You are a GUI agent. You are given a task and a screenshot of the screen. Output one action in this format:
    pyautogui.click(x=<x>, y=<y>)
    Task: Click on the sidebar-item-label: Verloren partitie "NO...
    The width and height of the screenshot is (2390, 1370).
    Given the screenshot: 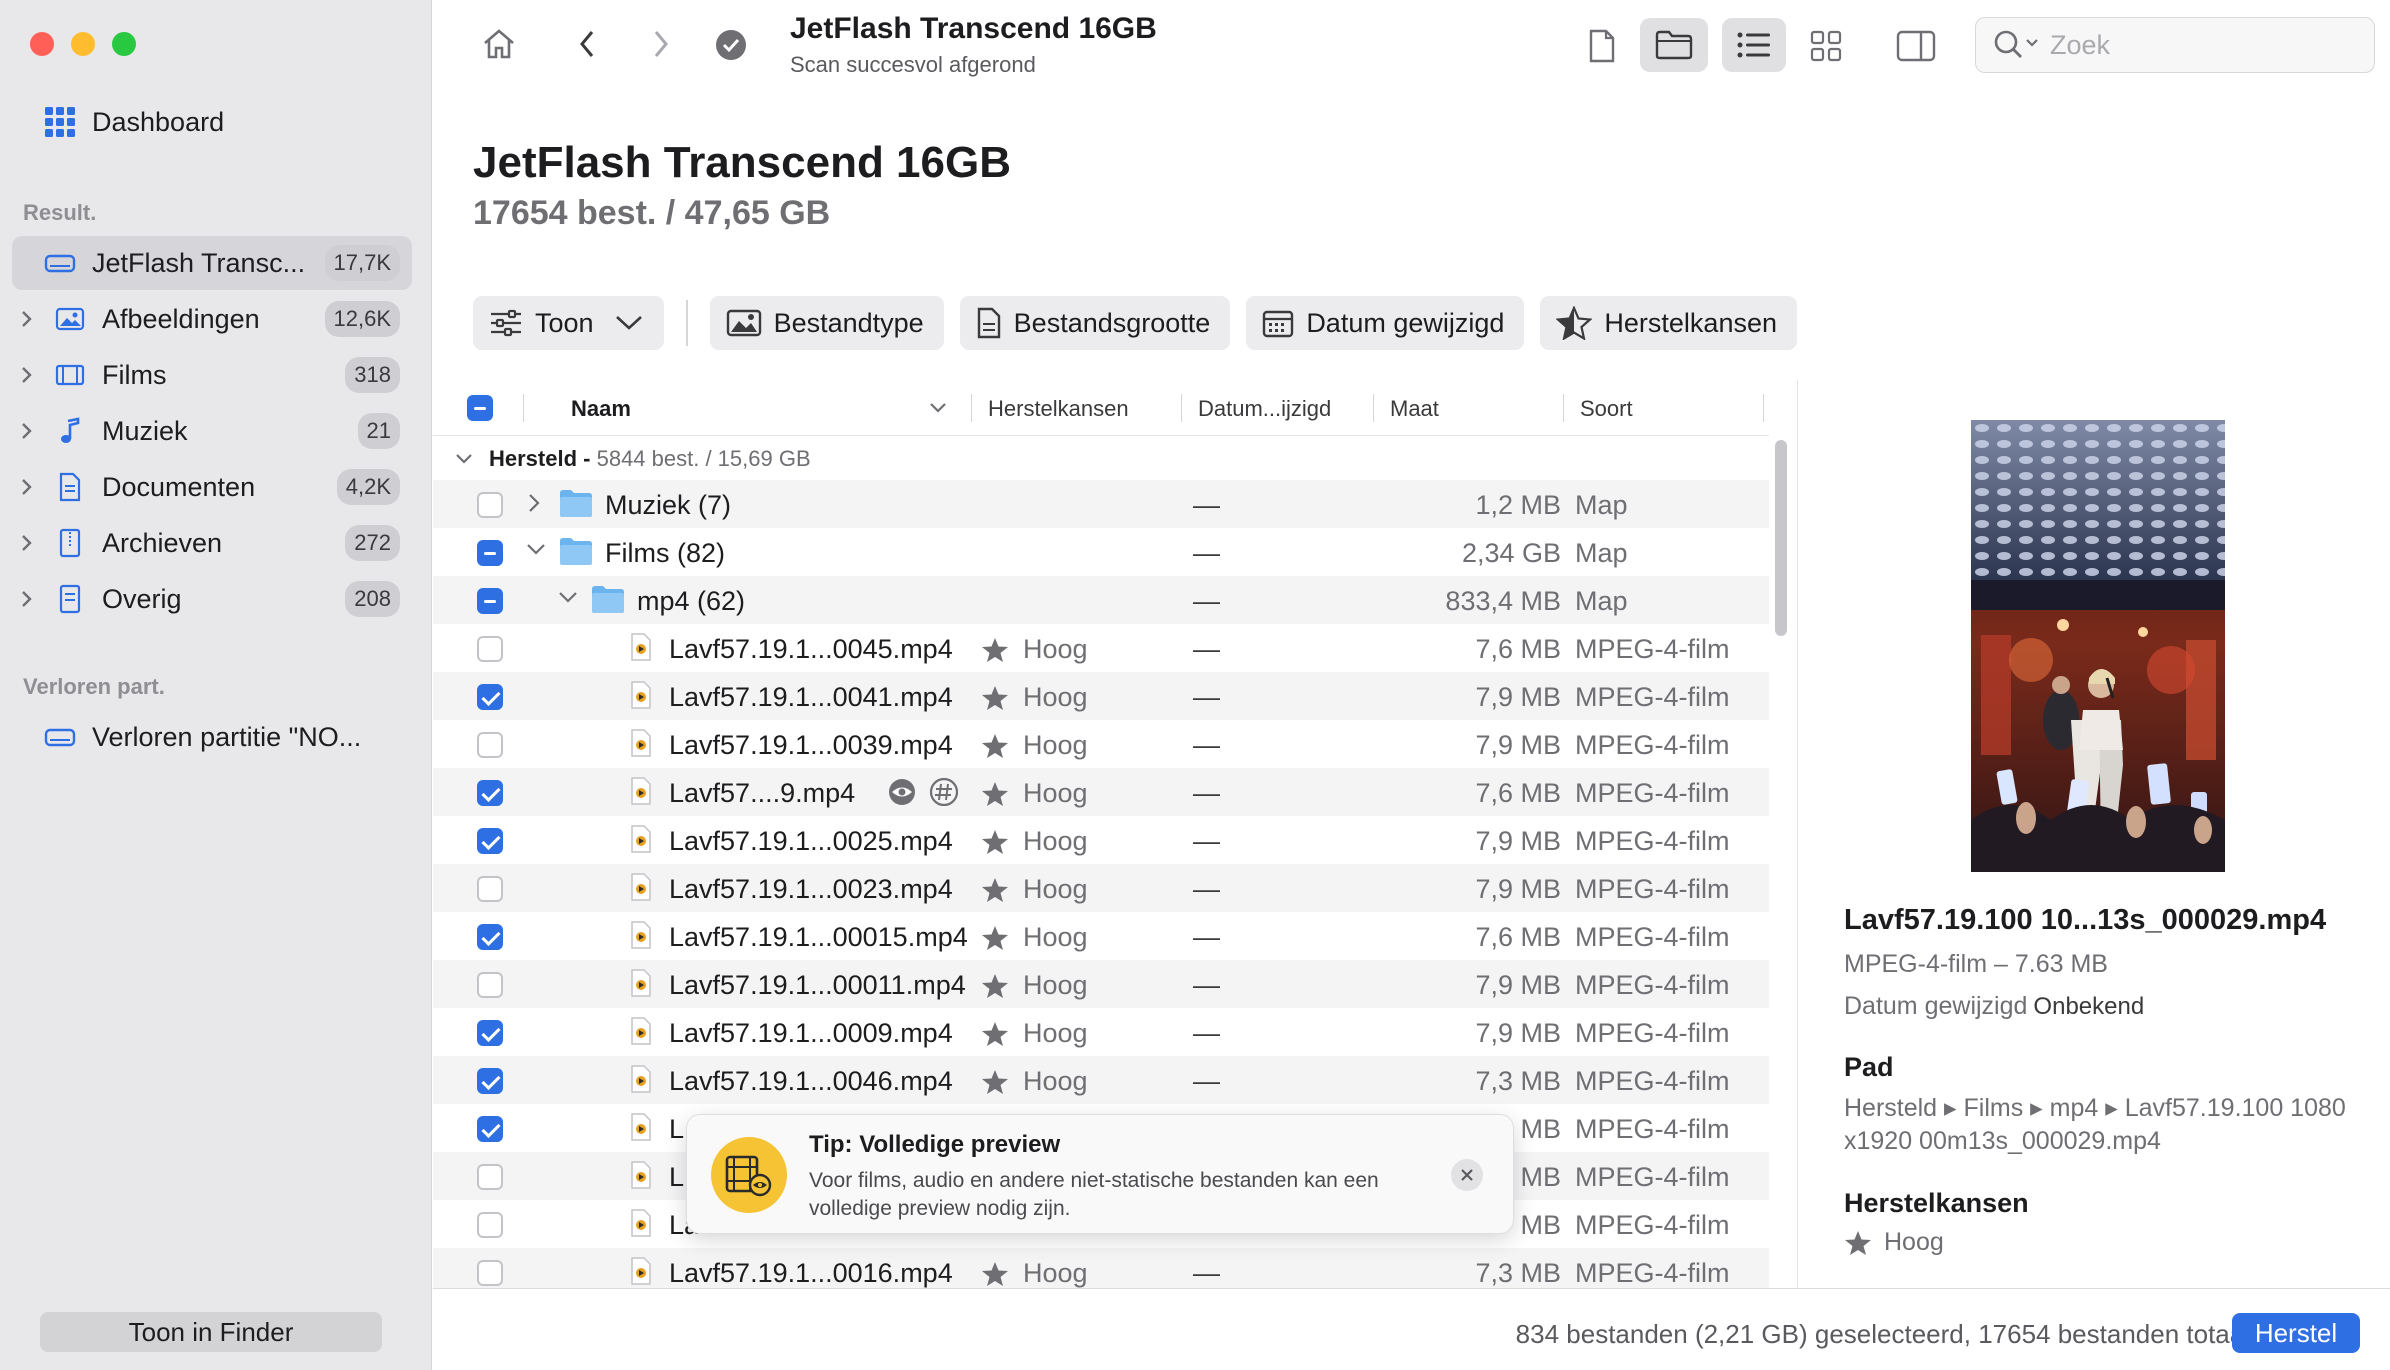 What is the action you would take?
    pyautogui.click(x=227, y=736)
    